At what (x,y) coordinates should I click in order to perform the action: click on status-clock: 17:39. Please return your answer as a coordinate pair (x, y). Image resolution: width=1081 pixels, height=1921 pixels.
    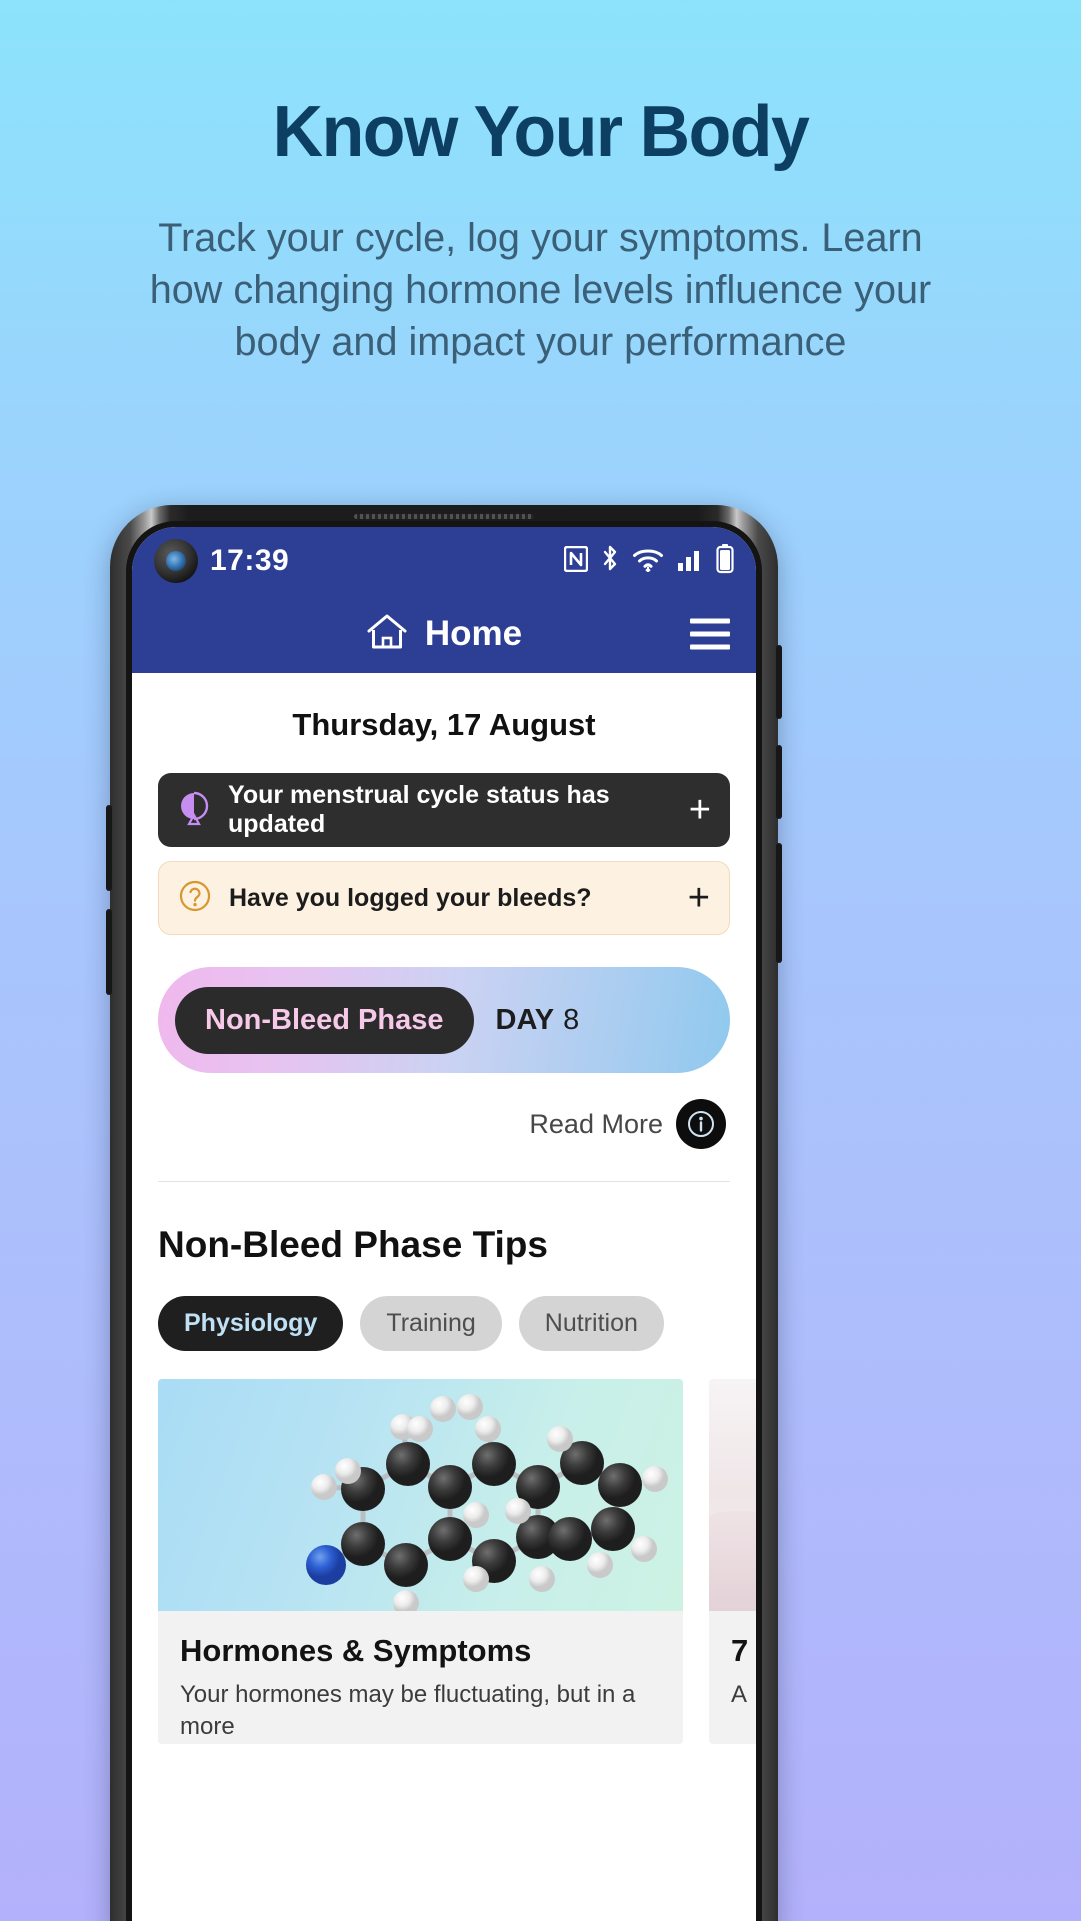
    Looking at the image, I should click on (250, 560).